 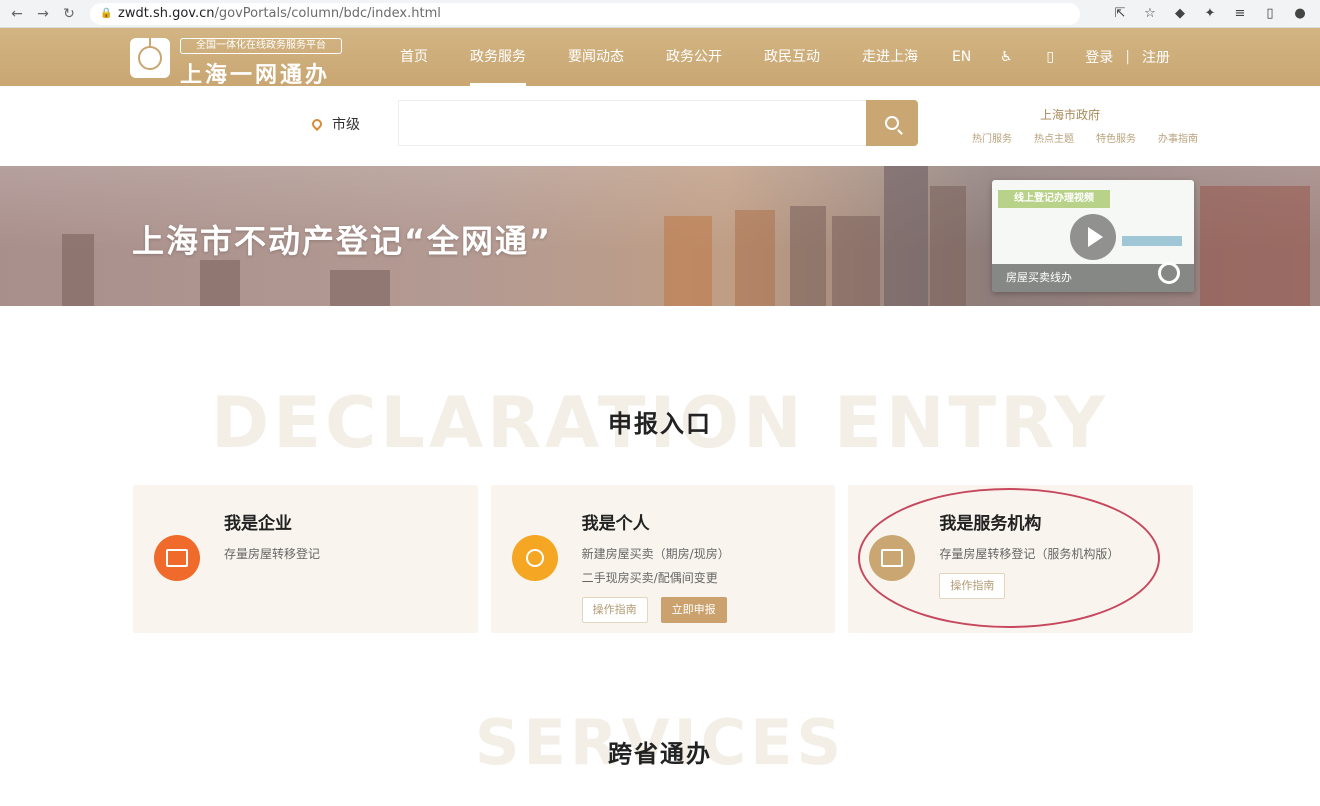 What do you see at coordinates (1070, 115) in the screenshot?
I see `hotline-title: 上海市政府` at bounding box center [1070, 115].